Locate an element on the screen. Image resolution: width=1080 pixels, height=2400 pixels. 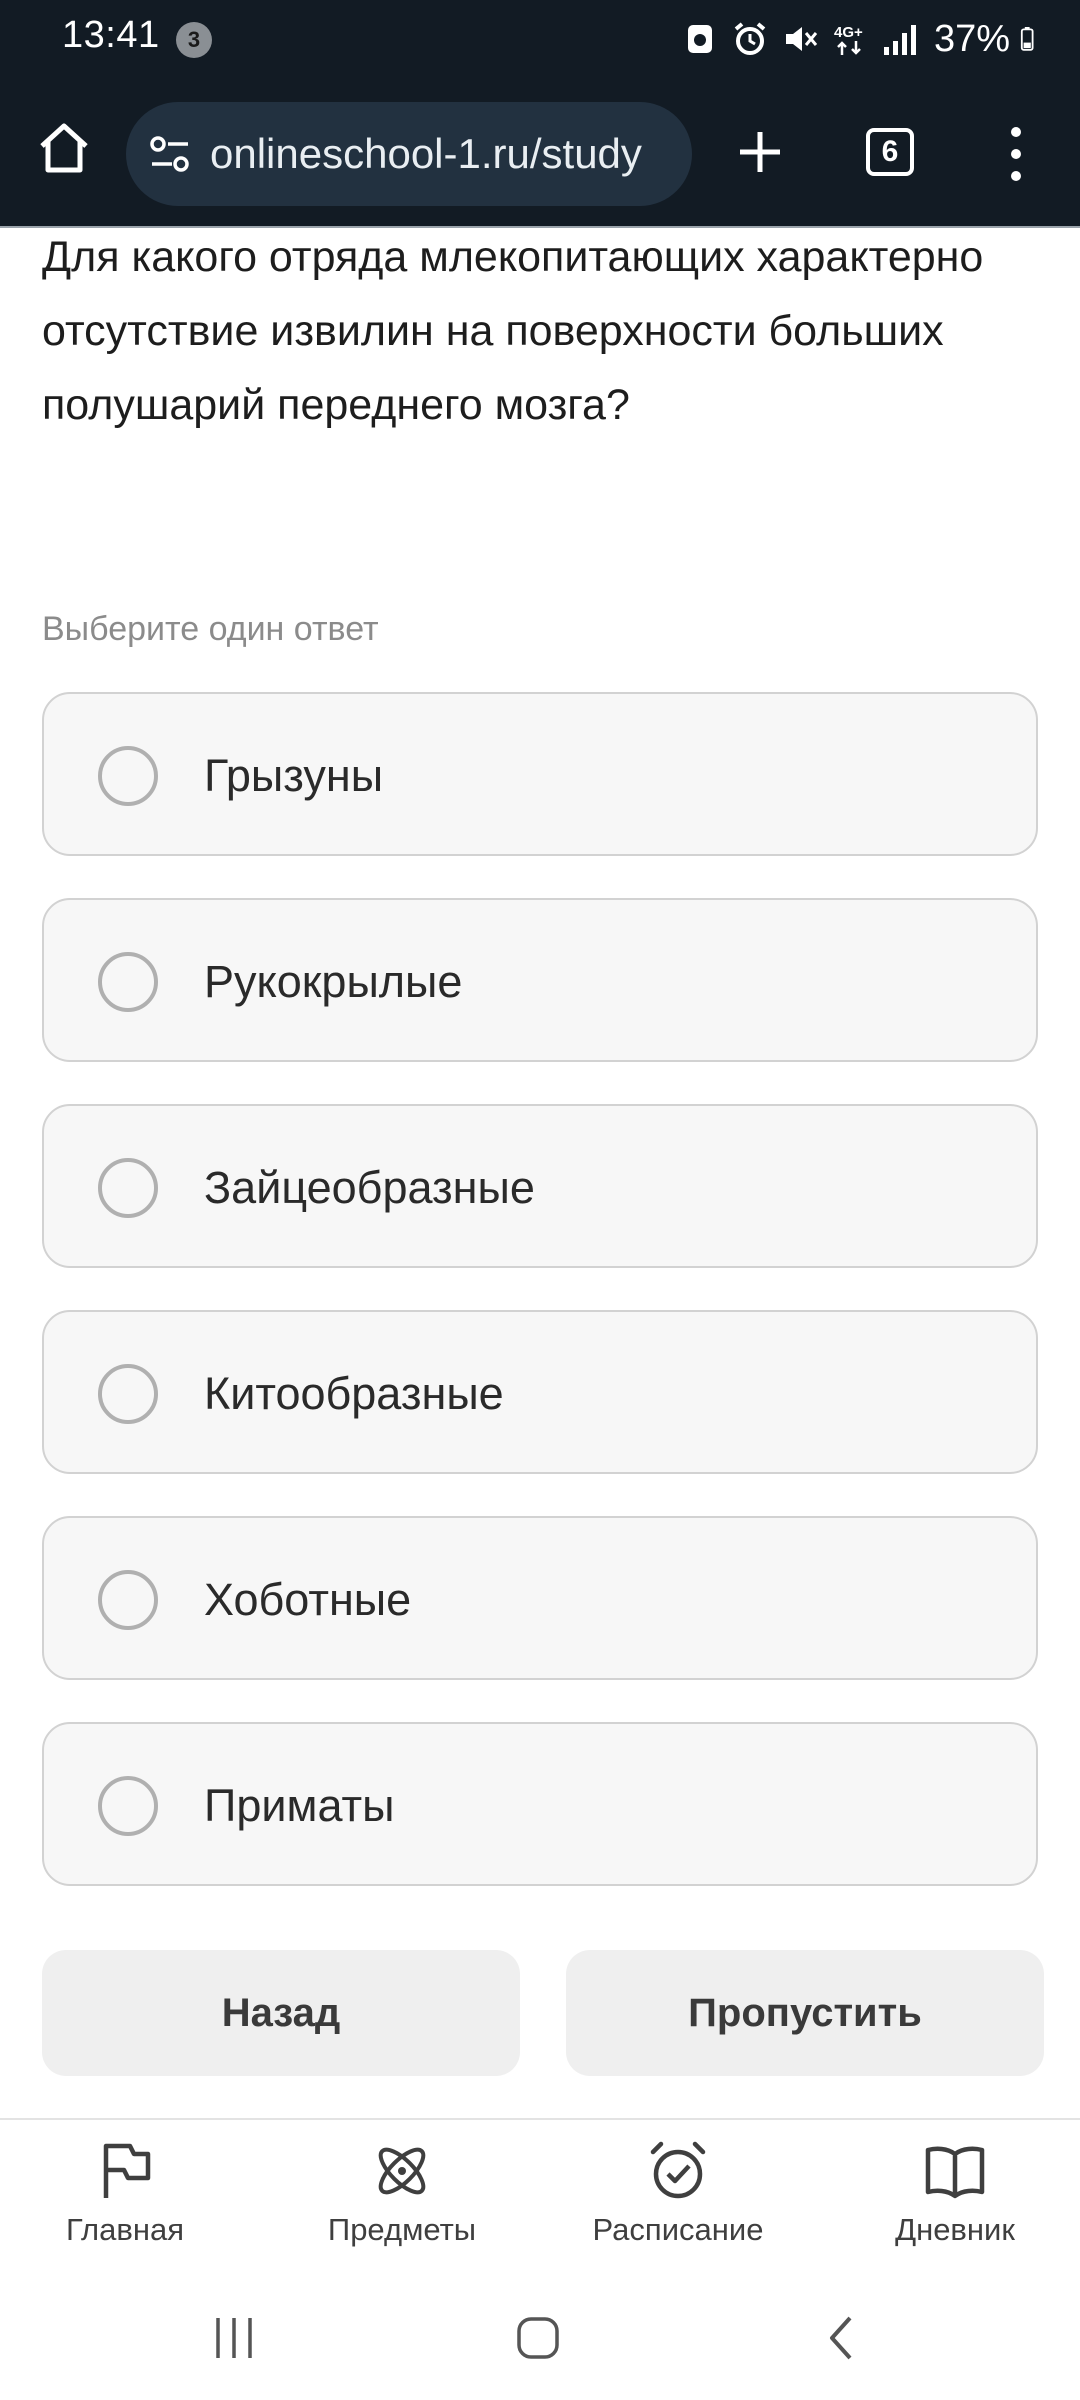
answer-option-label: Приматы is located at coordinates (299, 1805).